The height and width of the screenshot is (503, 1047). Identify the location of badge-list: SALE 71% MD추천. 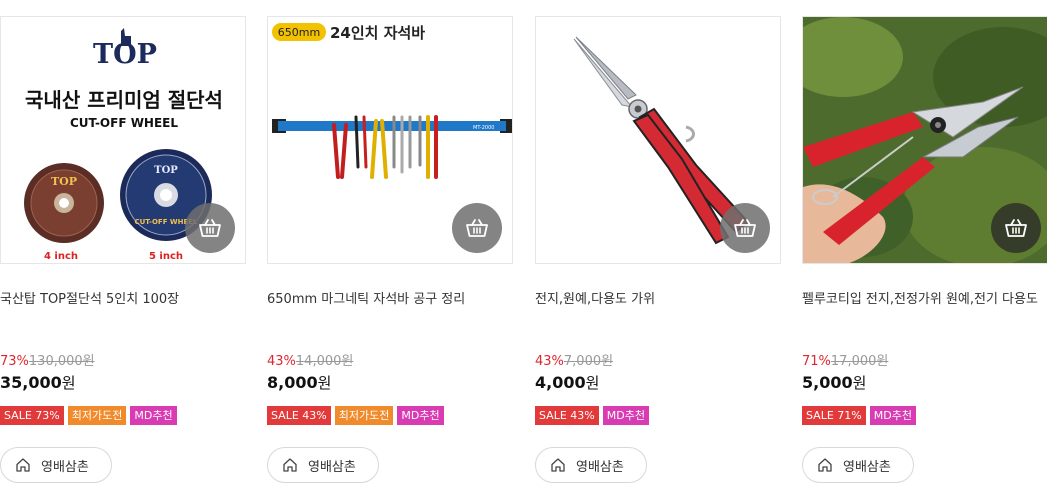
(859, 415).